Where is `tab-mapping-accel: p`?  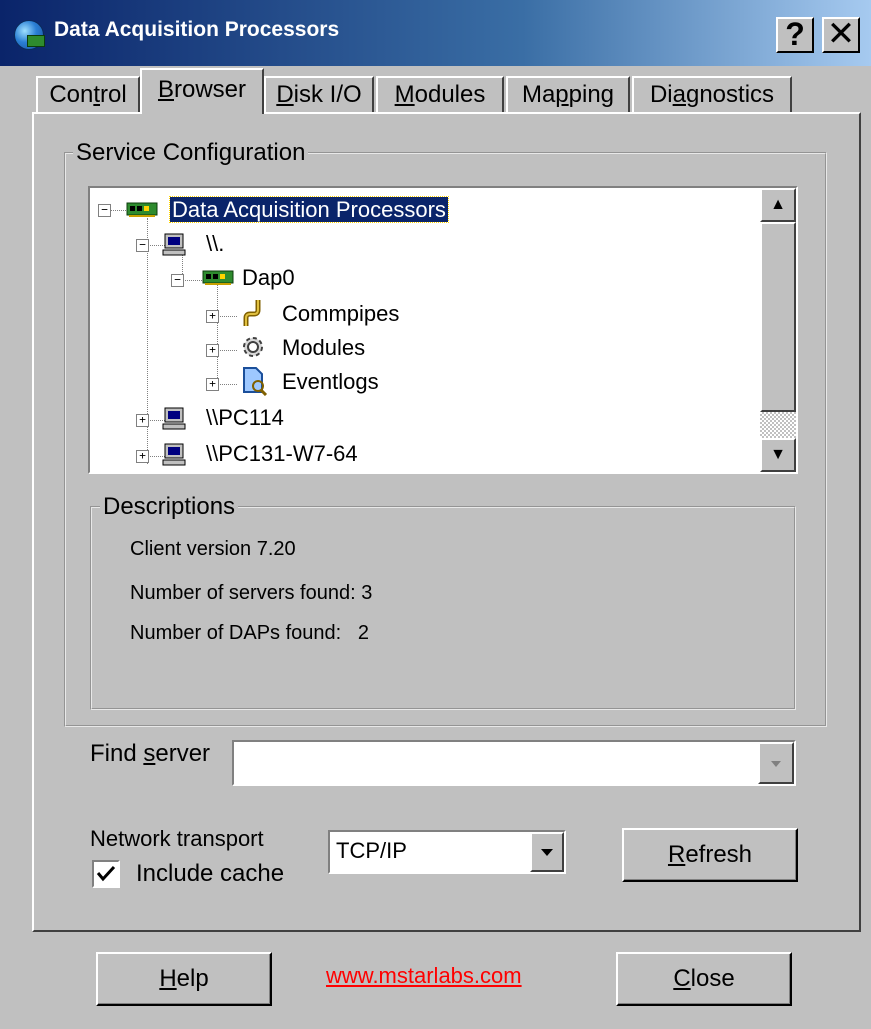
tab-mapping-accel: p is located at coordinates (562, 94).